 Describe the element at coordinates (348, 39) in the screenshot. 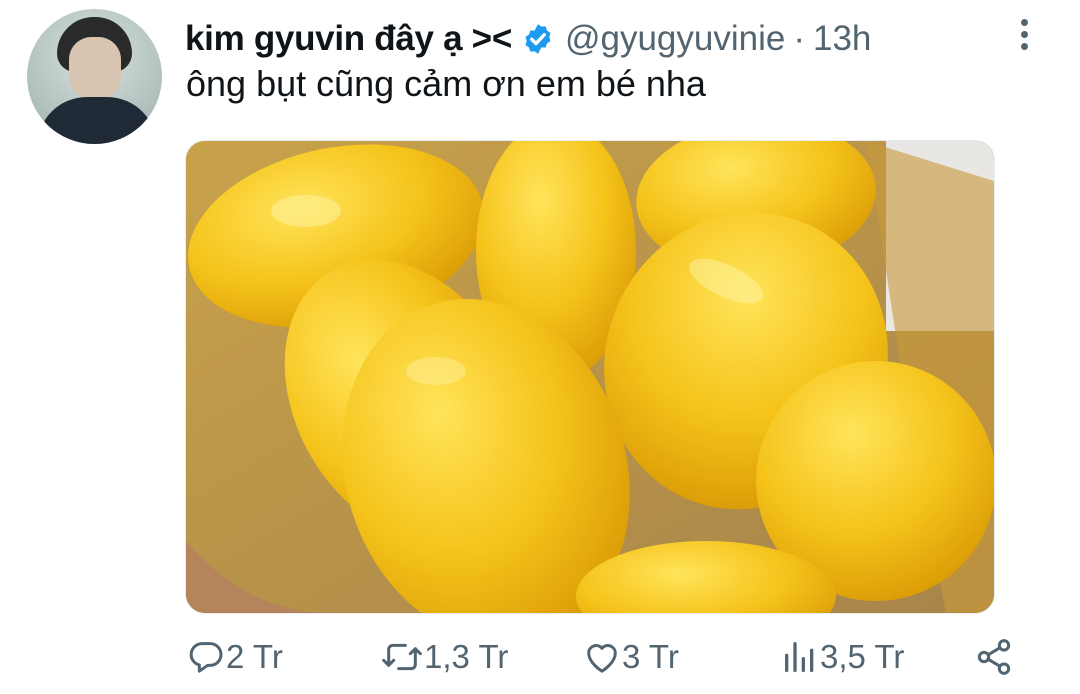

I see `display-name: kim gyuvin đây ạ ><` at that location.